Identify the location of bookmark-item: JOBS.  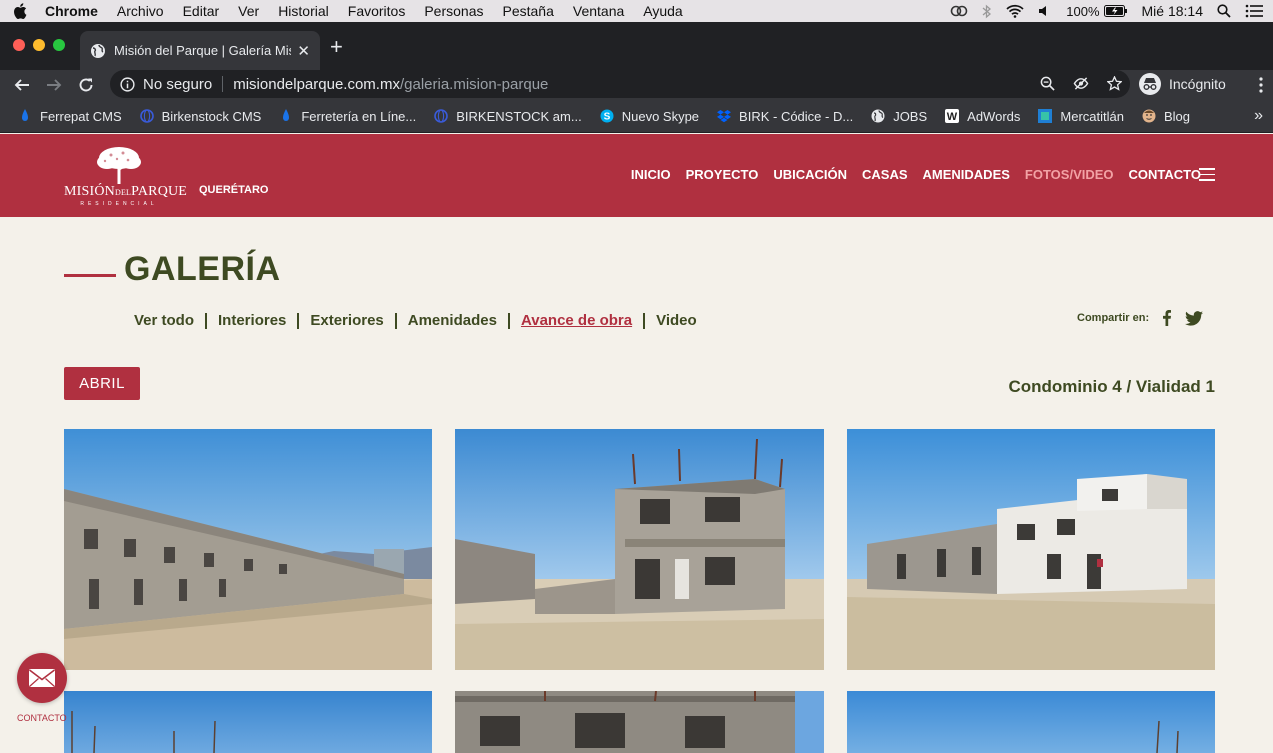
(899, 116).